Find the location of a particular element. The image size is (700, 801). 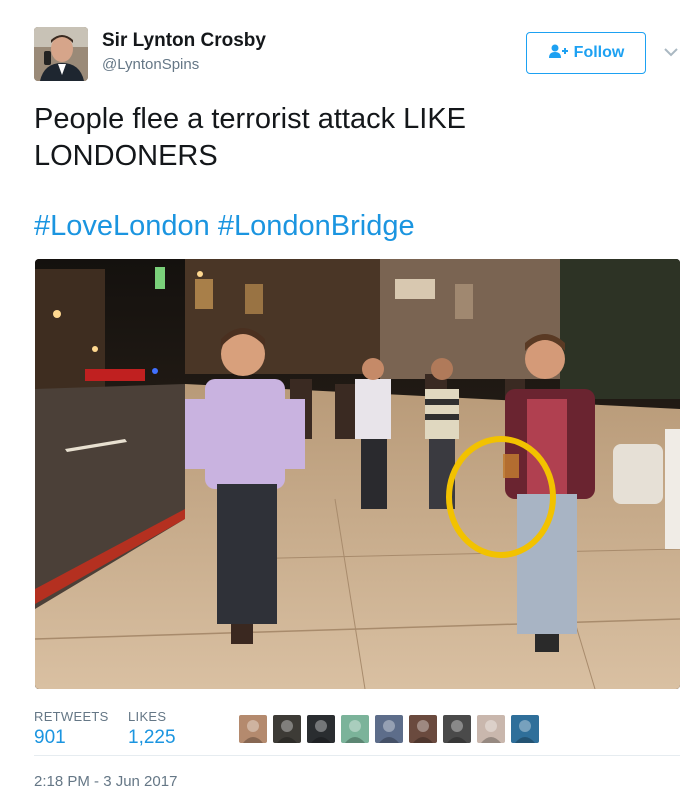

add-user-icon is located at coordinates (558, 53).